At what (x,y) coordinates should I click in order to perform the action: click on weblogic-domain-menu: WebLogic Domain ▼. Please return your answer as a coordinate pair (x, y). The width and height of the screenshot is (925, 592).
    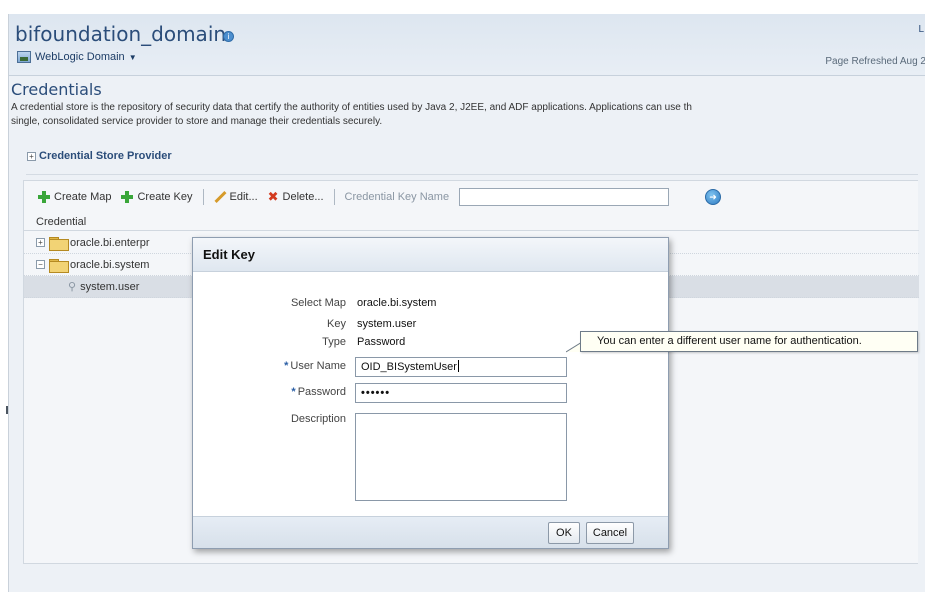
    Looking at the image, I should click on (77, 57).